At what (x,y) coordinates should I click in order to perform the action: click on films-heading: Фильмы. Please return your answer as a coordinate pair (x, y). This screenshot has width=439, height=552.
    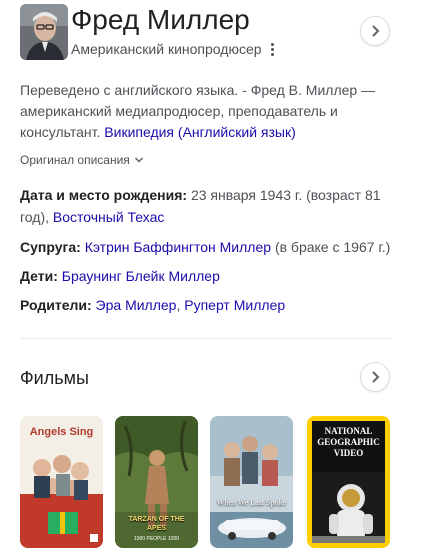
    Looking at the image, I should click on (54, 378).